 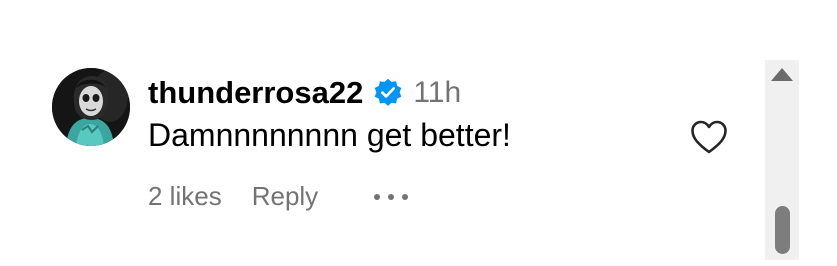 I want to click on likes-count: 2 likes, so click(x=185, y=196).